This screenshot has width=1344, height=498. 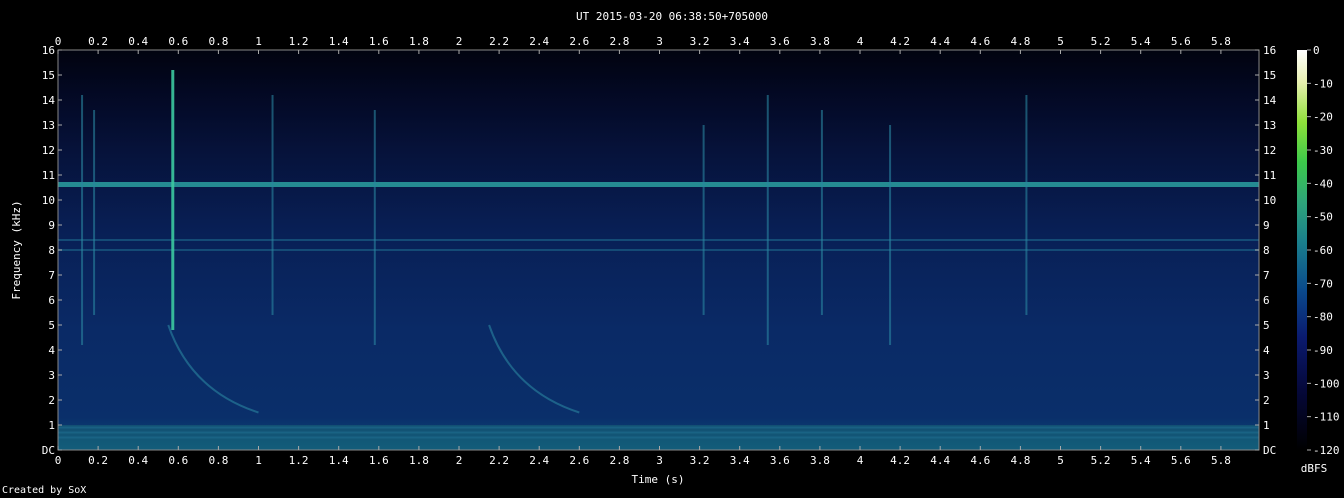 What do you see at coordinates (49, 100) in the screenshot?
I see `y-tick-label-left: 14` at bounding box center [49, 100].